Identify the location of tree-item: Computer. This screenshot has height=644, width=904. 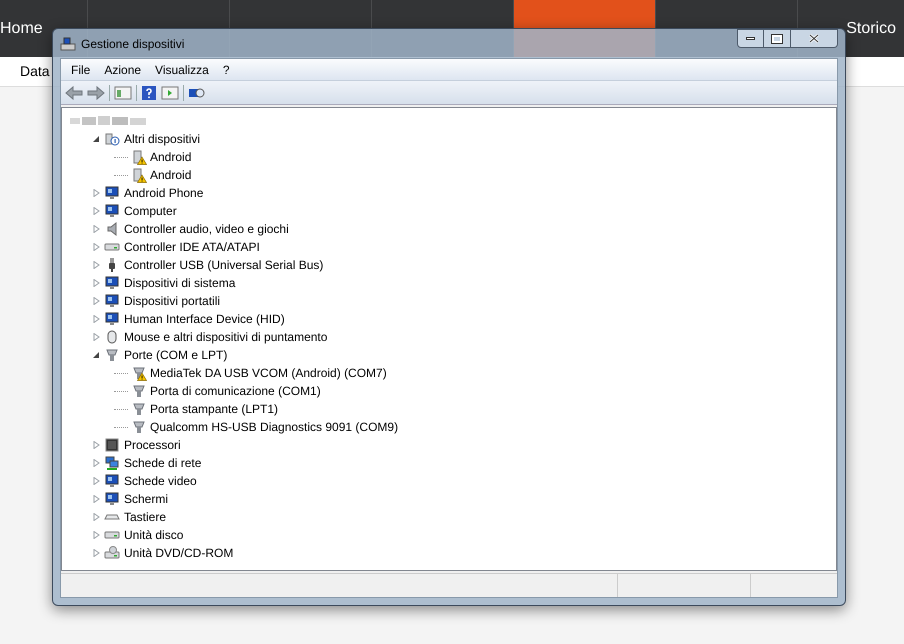
(150, 211).